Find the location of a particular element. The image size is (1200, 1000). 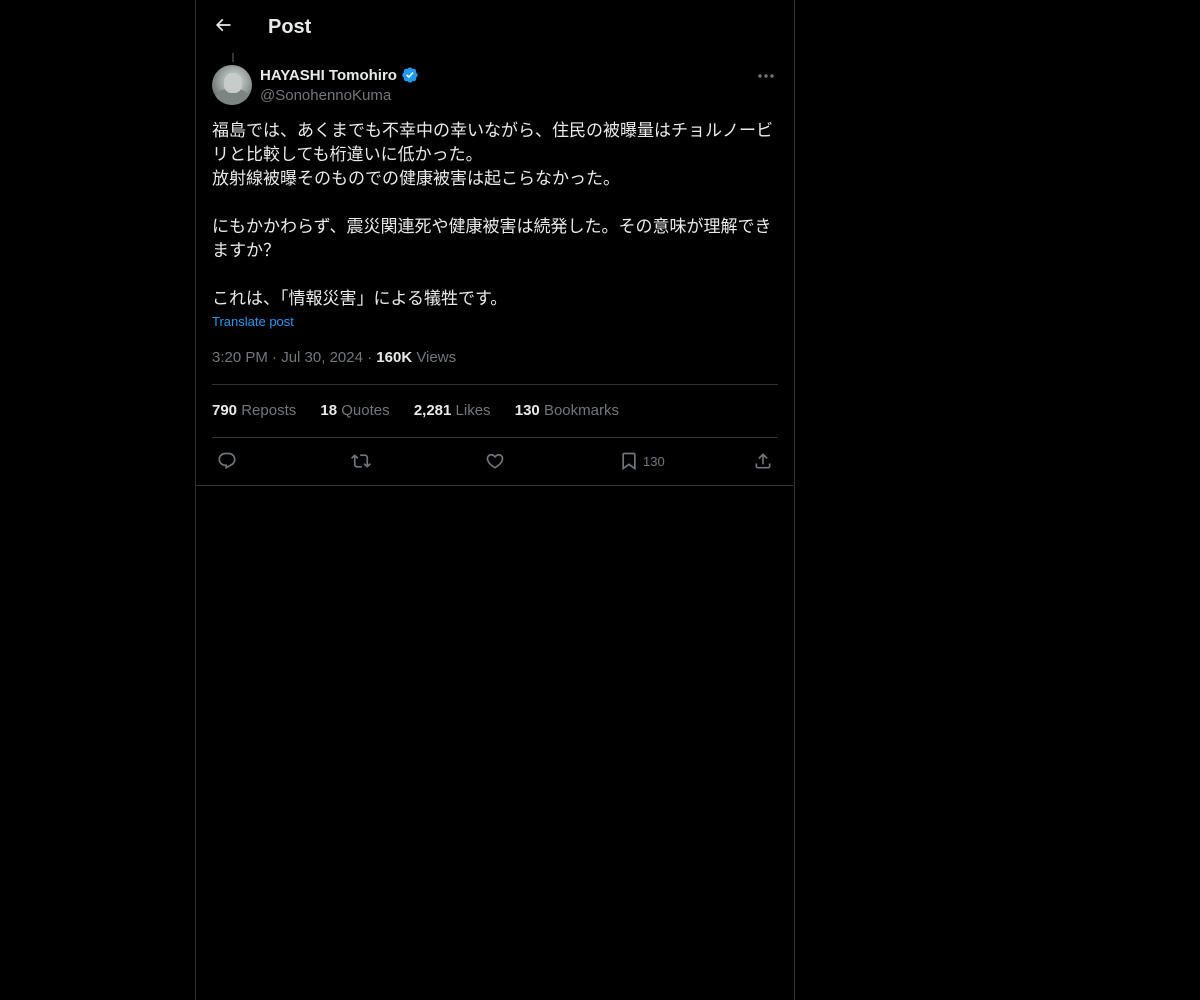

arrow-left-icon is located at coordinates (223, 25).